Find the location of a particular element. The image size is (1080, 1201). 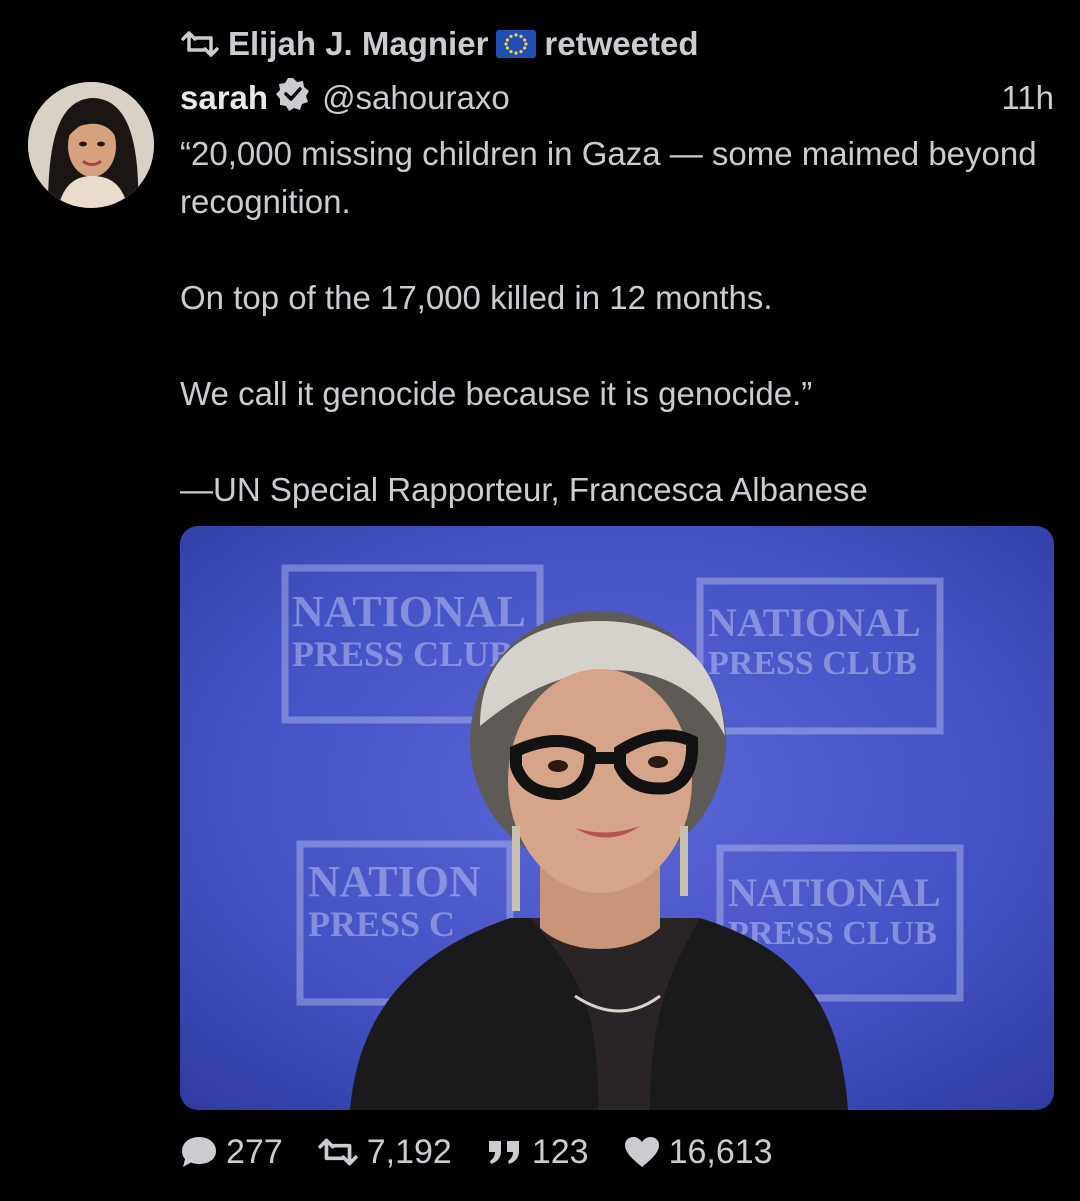

reply-bubble-icon is located at coordinates (199, 1152).